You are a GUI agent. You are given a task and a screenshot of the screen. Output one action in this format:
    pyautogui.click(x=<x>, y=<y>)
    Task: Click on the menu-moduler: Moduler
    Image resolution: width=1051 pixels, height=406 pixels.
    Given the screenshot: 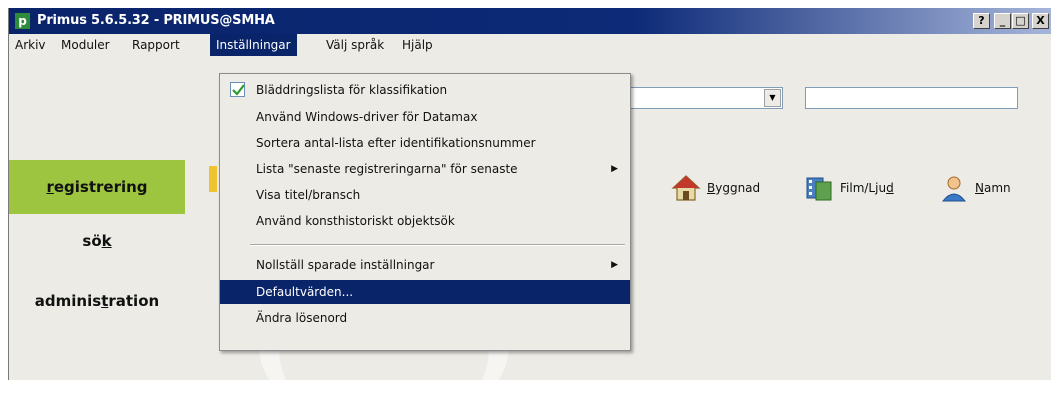 What is the action you would take?
    pyautogui.click(x=85, y=45)
    